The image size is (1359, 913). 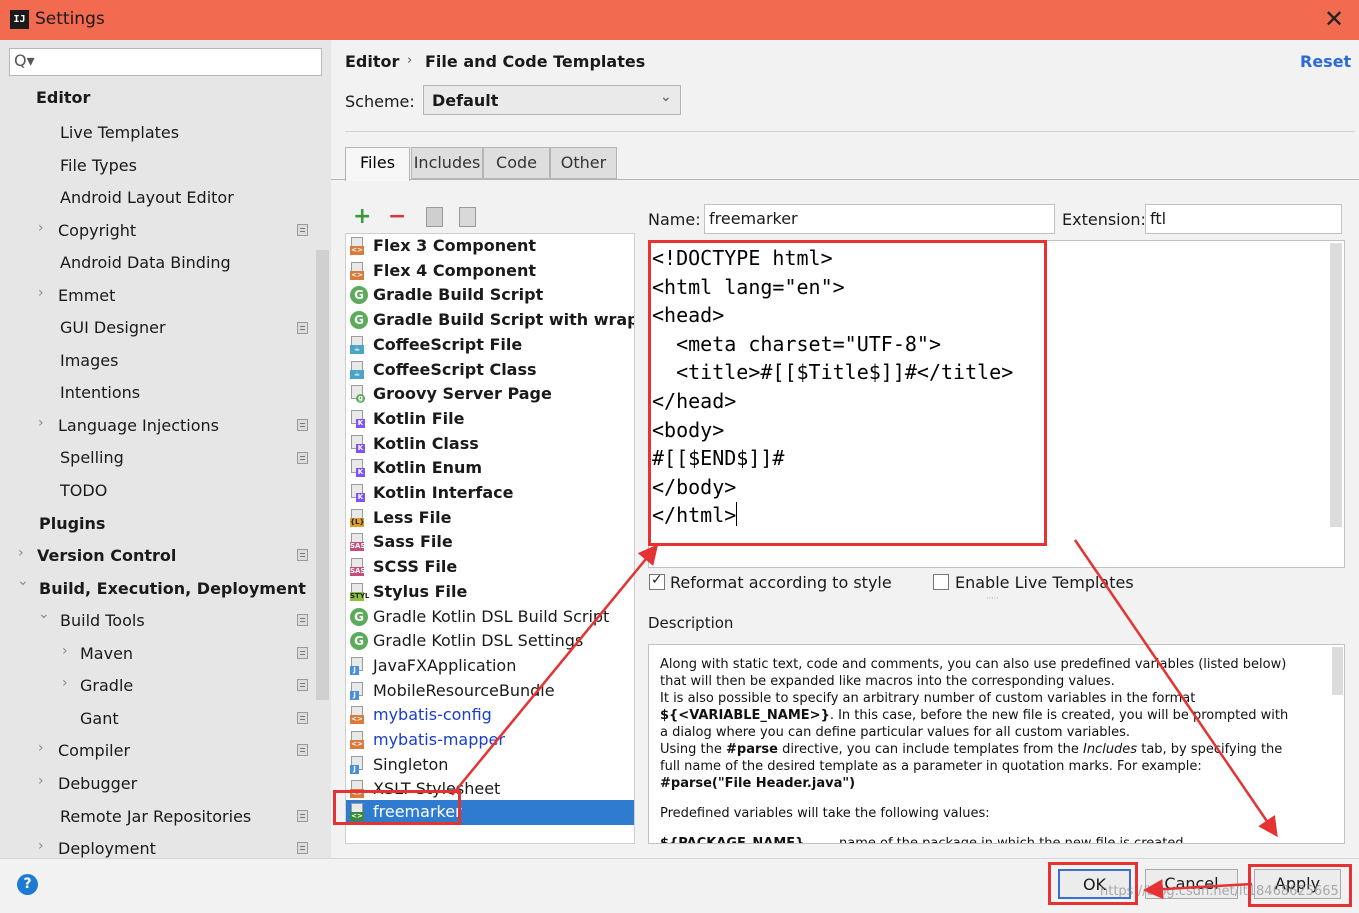 What do you see at coordinates (359, 616) in the screenshot?
I see `gradle-icon: G` at bounding box center [359, 616].